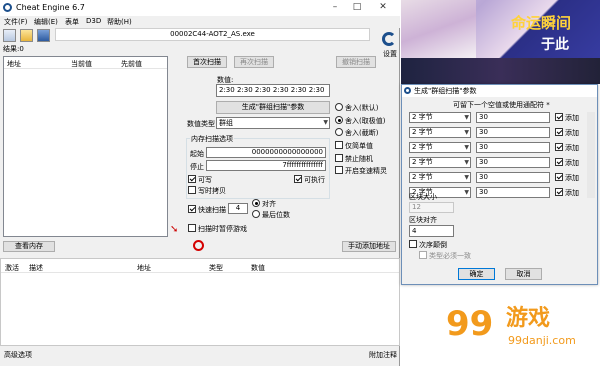 The height and width of the screenshot is (366, 600). I want to click on last-digits-label: 最后位数, so click(276, 215).